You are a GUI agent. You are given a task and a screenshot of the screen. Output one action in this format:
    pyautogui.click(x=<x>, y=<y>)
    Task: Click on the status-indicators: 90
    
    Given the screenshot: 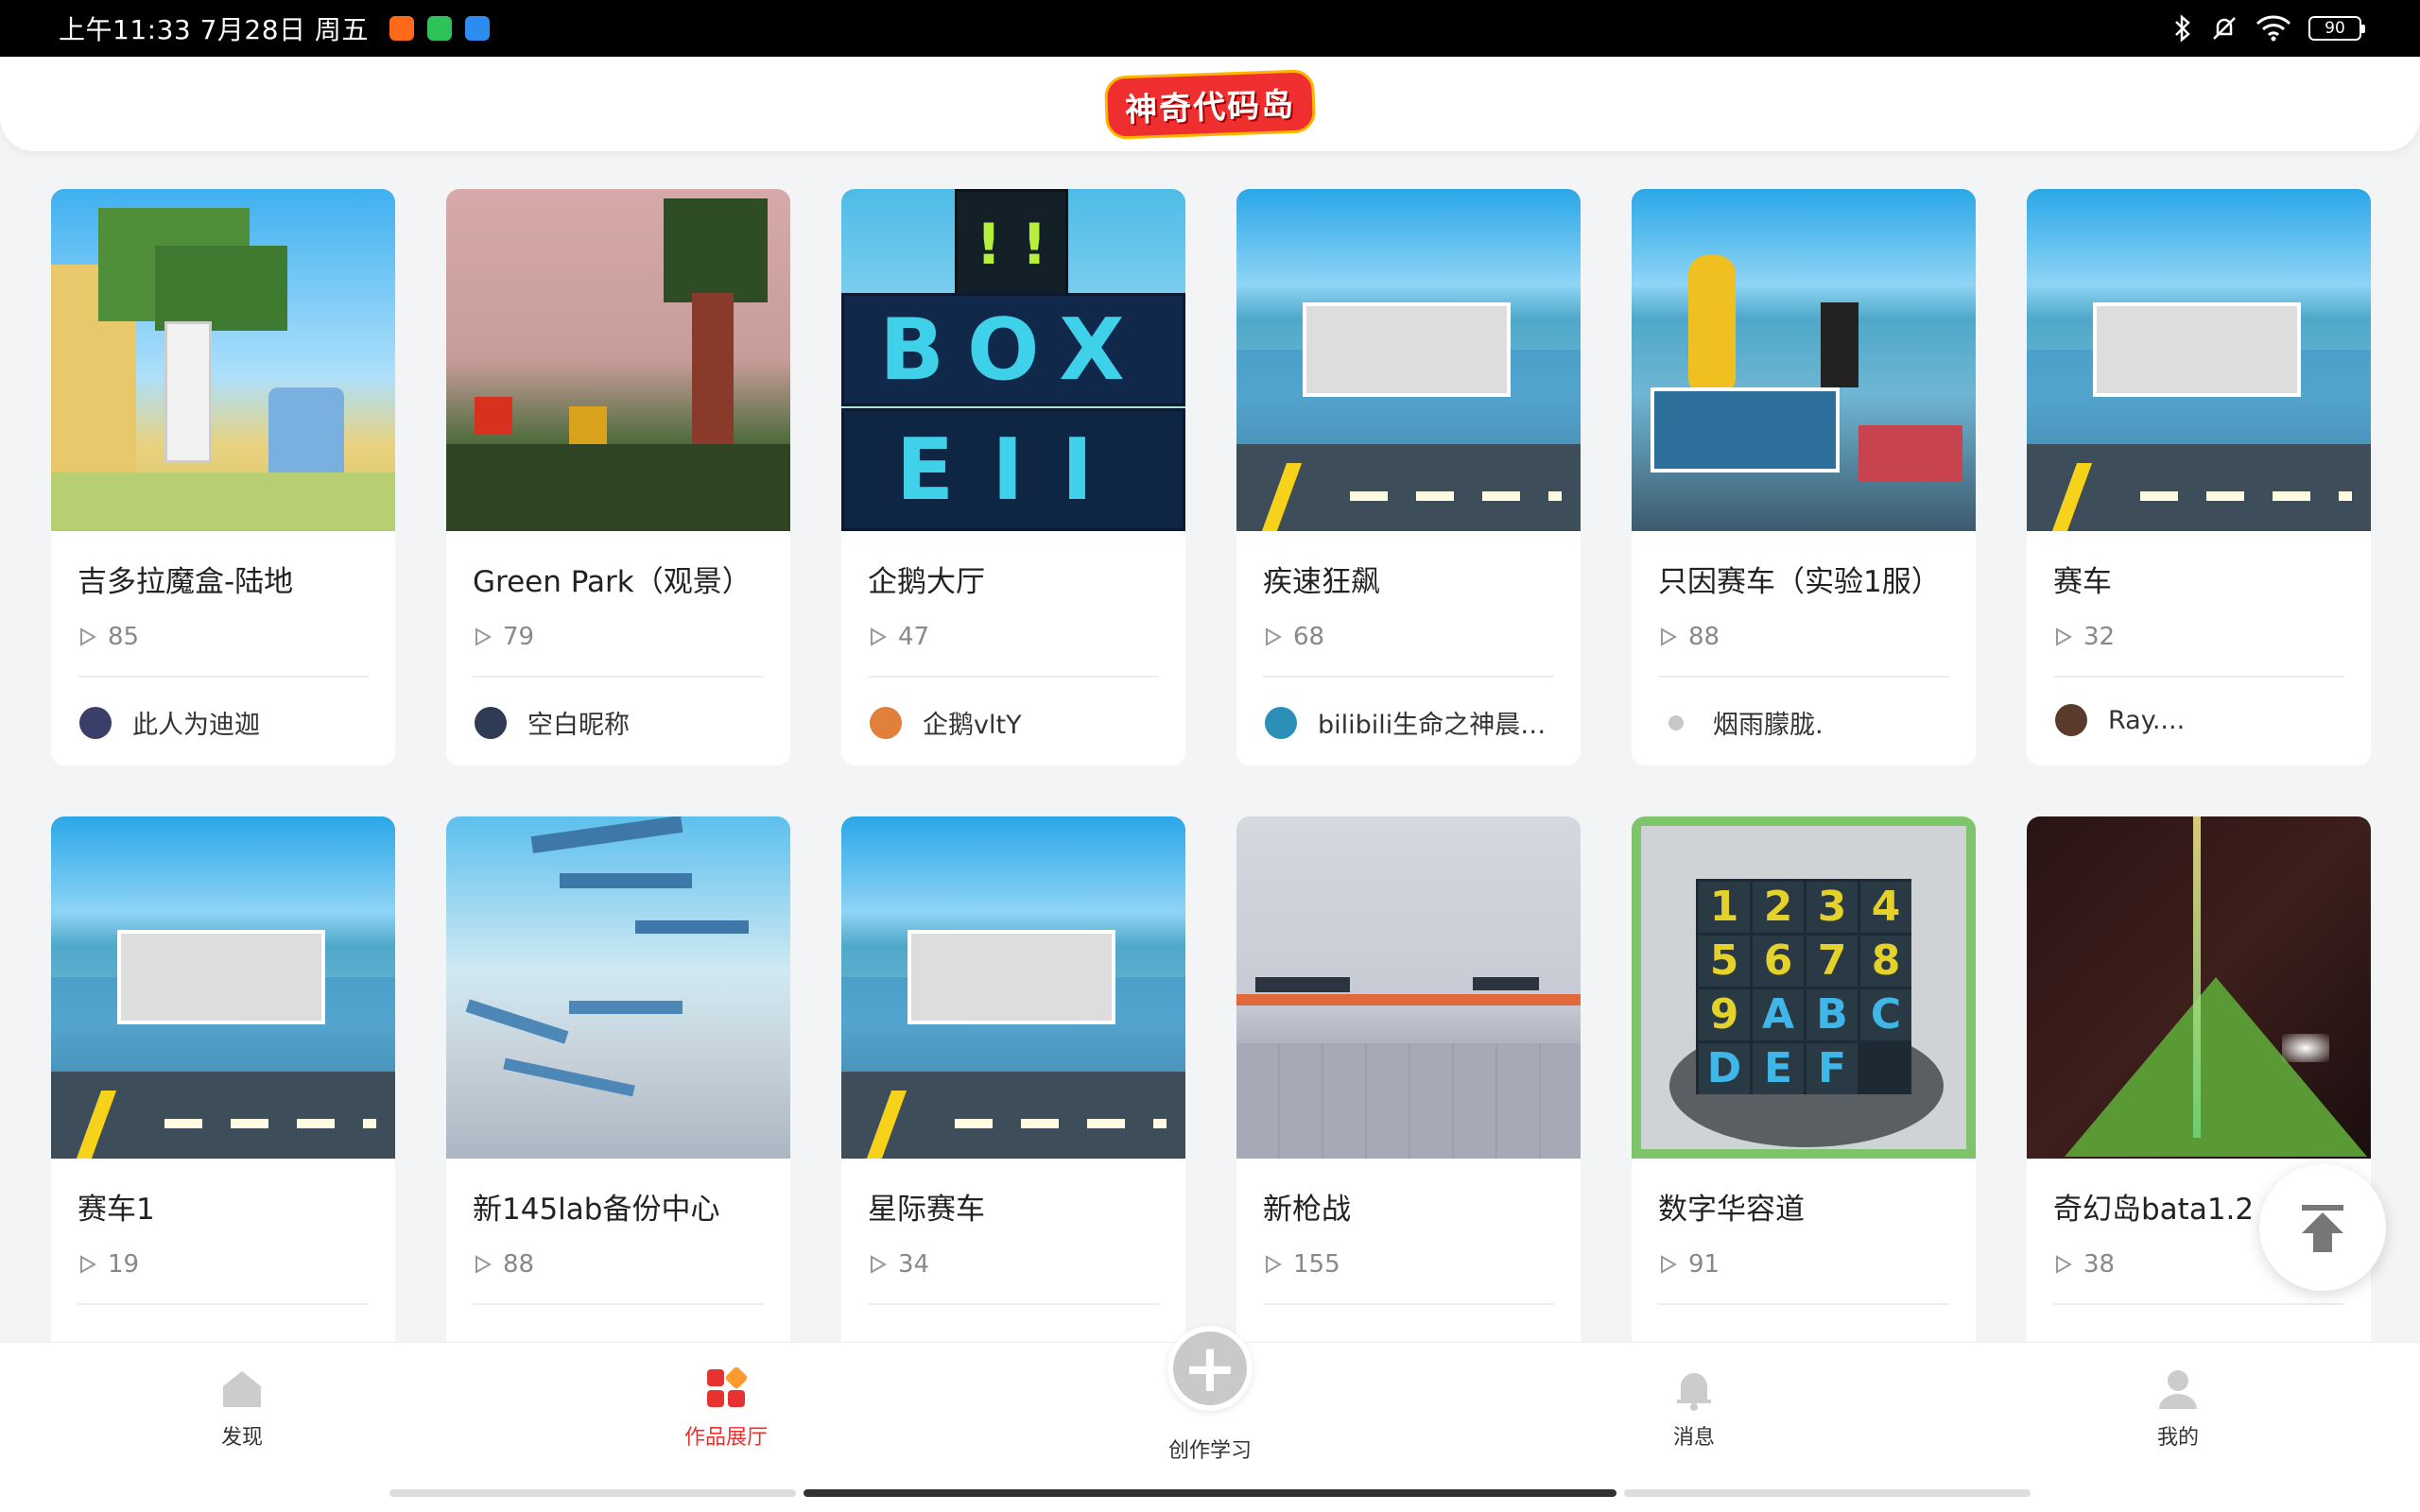 What is the action you would take?
    pyautogui.click(x=2268, y=28)
    